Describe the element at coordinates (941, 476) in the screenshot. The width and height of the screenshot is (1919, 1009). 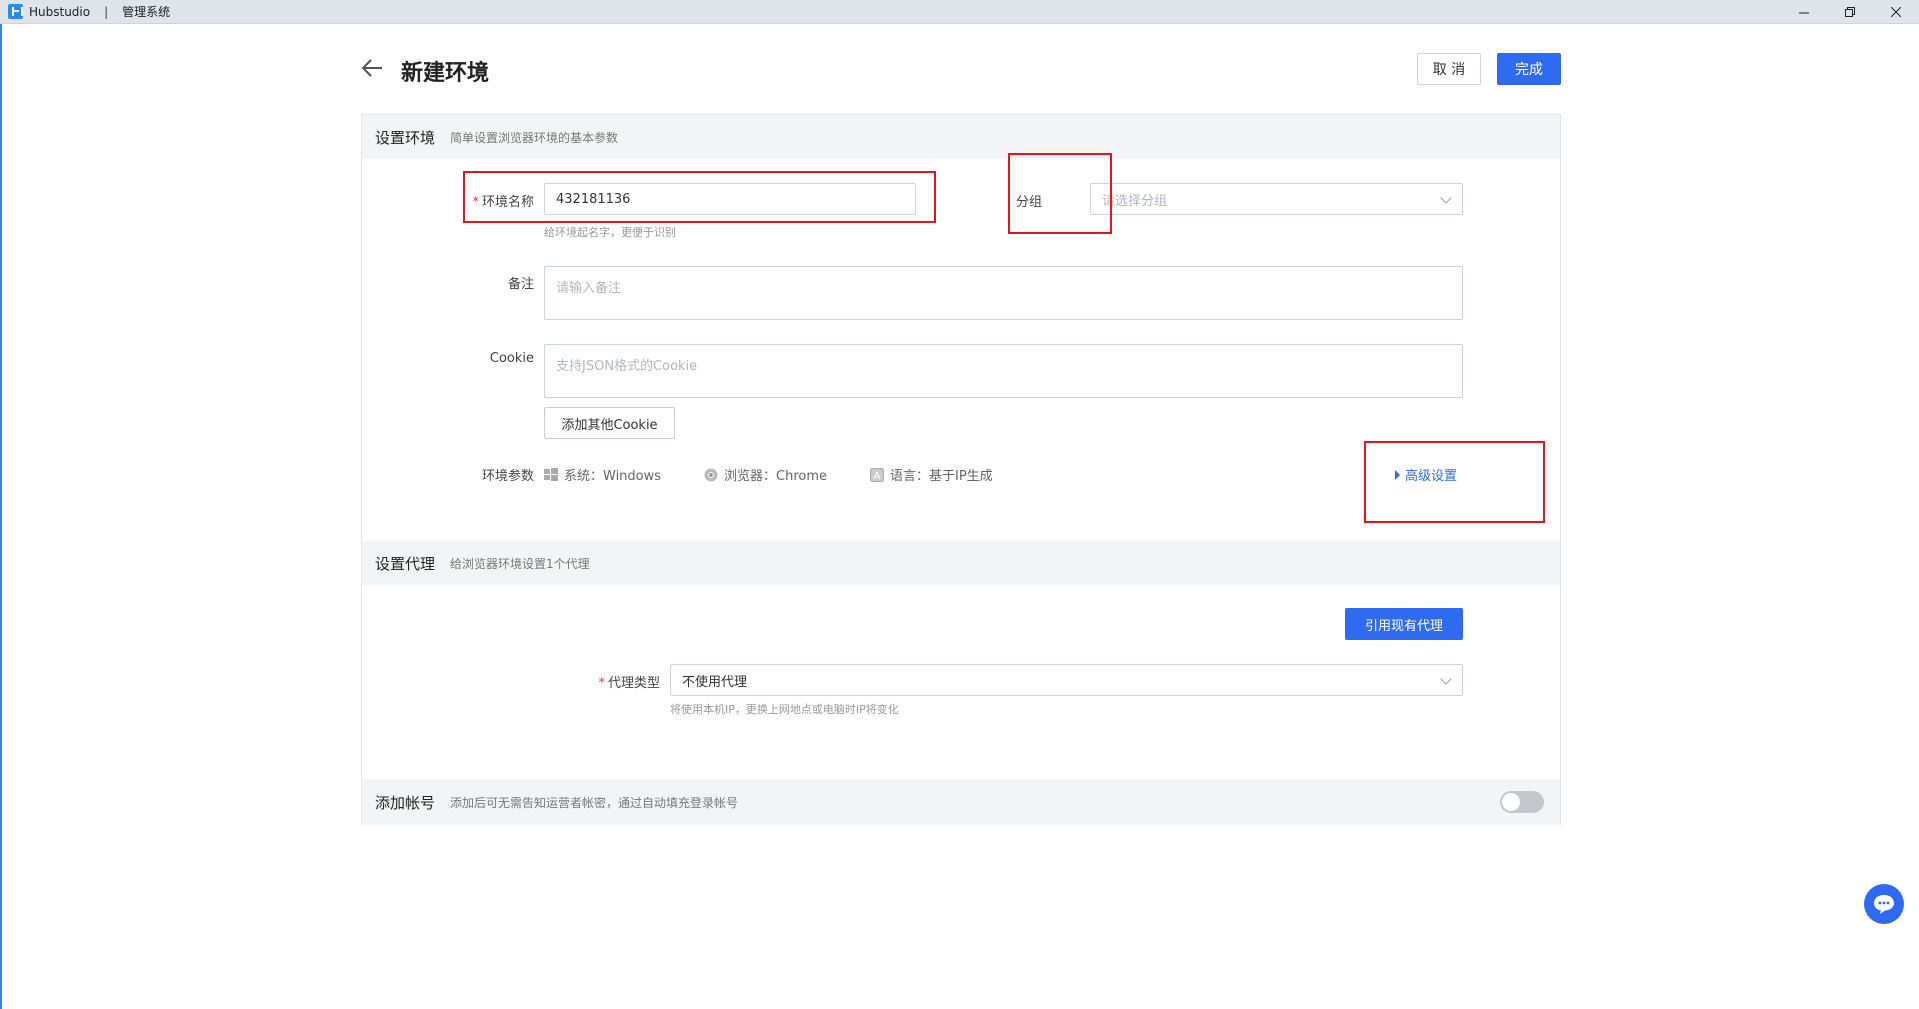
I see `param-language-text: 语言：基于IP生成` at that location.